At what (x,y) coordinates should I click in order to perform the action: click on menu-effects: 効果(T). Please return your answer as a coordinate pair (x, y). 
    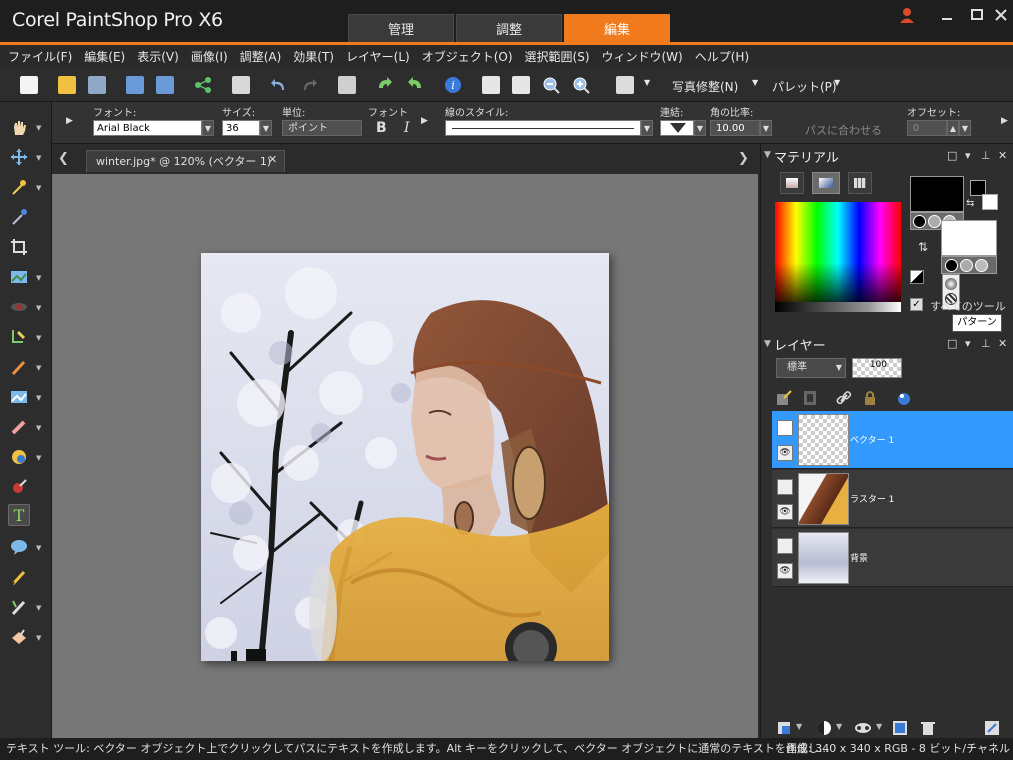
    Looking at the image, I should click on (313, 56).